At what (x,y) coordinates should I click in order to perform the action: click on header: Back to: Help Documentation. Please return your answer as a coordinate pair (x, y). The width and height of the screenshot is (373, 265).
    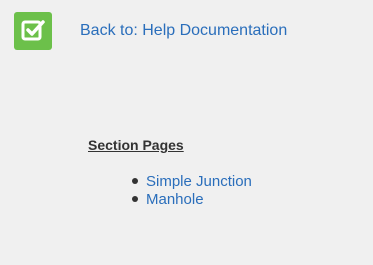
    Looking at the image, I should click on (150, 31).